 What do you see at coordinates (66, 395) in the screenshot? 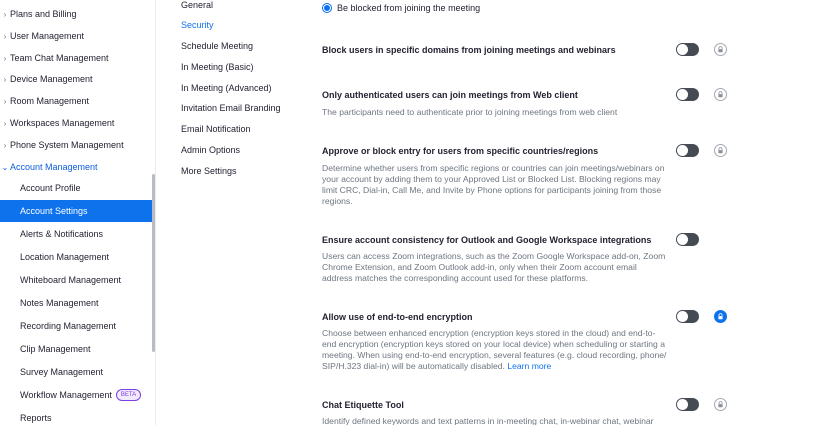
I see `sidebar-item-label: Workflow Management` at bounding box center [66, 395].